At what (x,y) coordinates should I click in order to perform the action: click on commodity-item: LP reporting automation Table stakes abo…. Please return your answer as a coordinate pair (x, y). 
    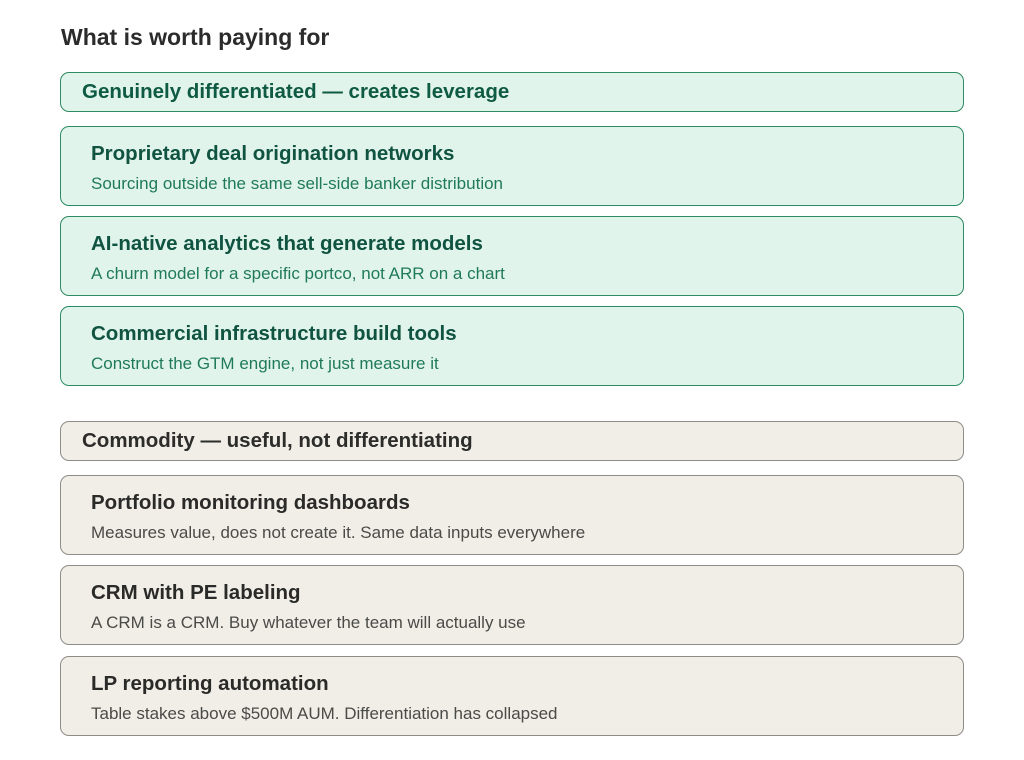
    Looking at the image, I should click on (512, 696).